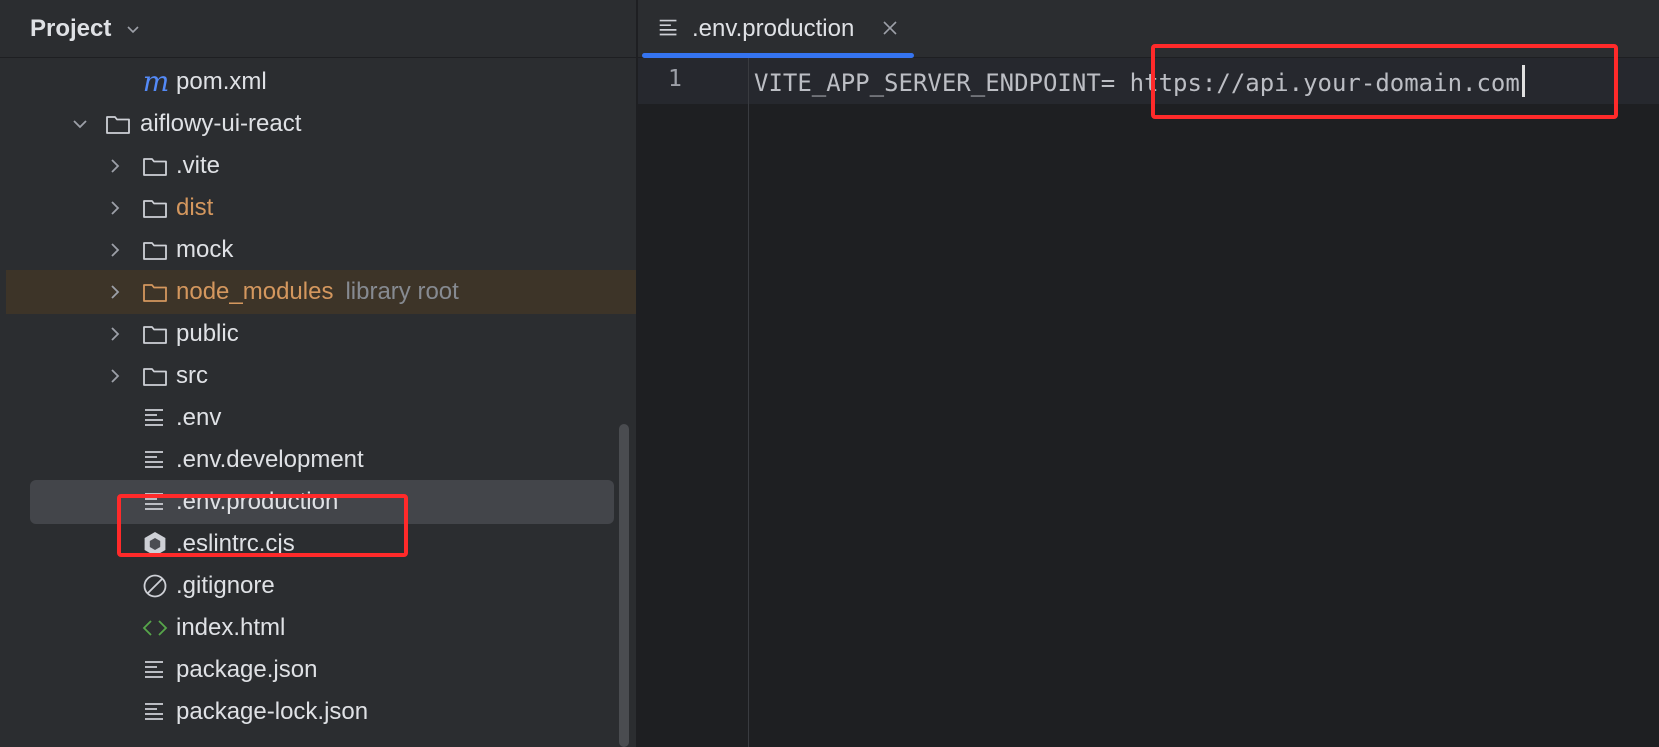 This screenshot has width=1659, height=747. Describe the element at coordinates (192, 375) in the screenshot. I see `tree-item-label: src` at that location.